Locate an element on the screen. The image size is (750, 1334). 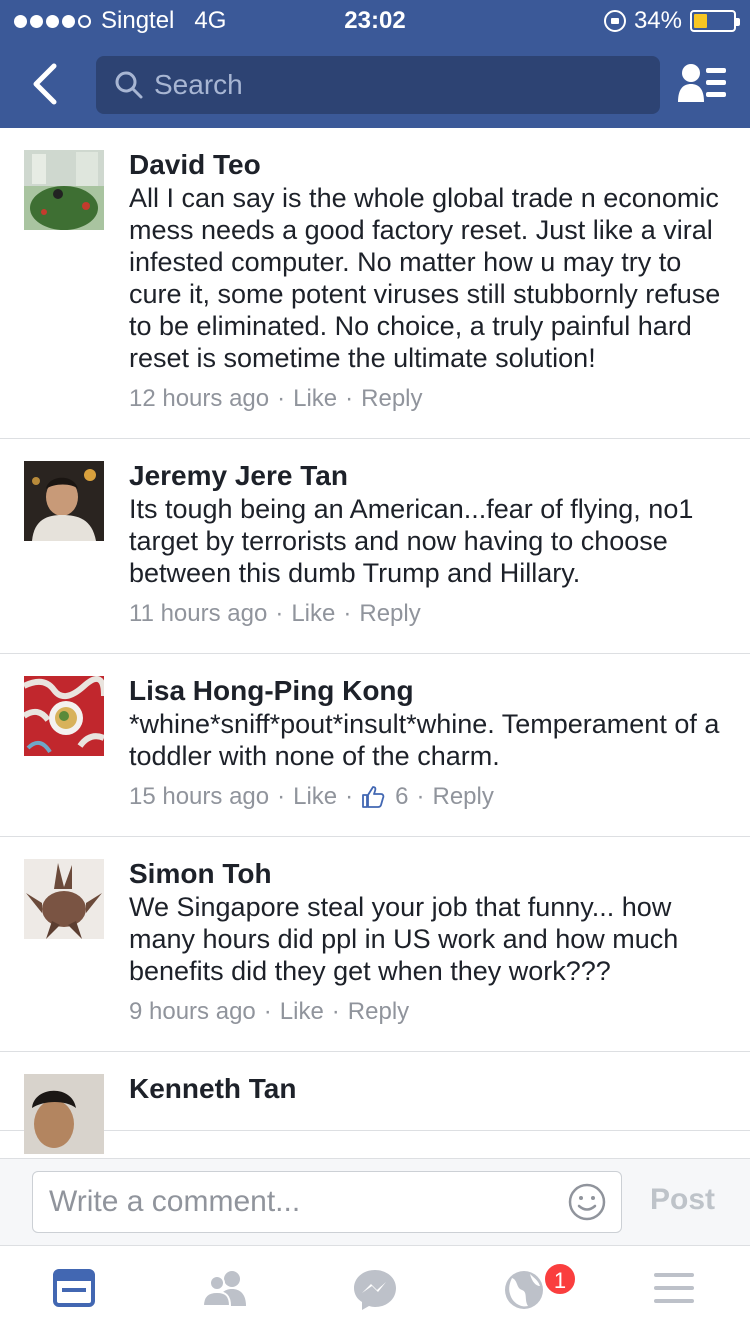
top-bar: Singtel 4G 23:02 34% is located at coordinates (375, 64).